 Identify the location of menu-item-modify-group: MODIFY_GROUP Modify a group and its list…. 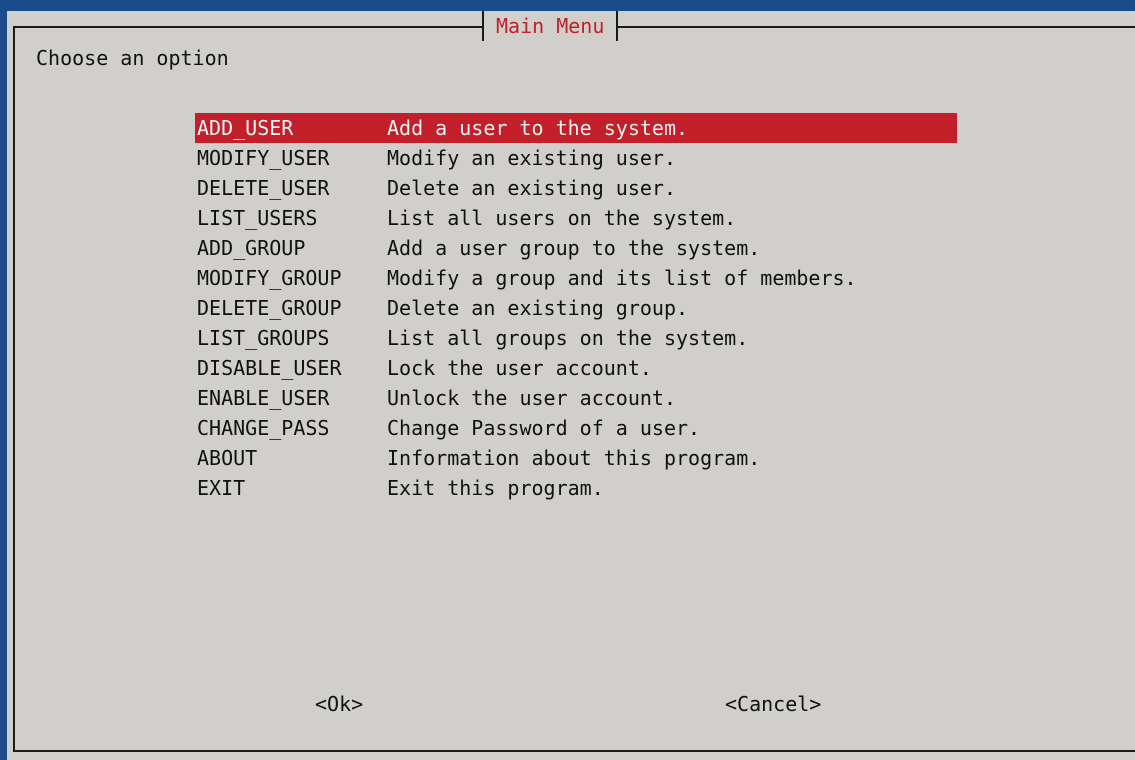
(576, 278).